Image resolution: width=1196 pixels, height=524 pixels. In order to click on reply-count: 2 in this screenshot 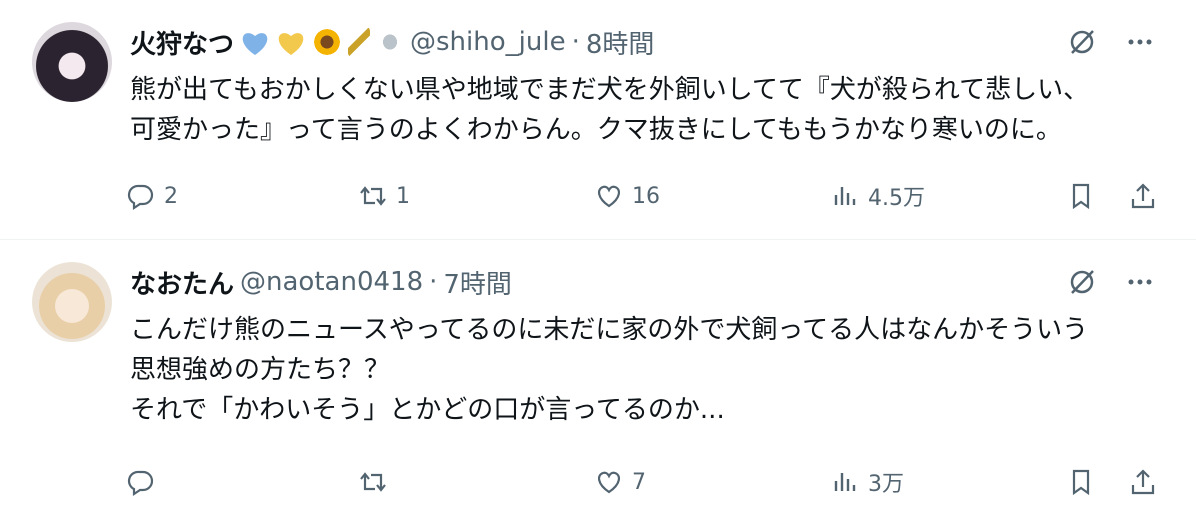, I will do `click(171, 196)`.